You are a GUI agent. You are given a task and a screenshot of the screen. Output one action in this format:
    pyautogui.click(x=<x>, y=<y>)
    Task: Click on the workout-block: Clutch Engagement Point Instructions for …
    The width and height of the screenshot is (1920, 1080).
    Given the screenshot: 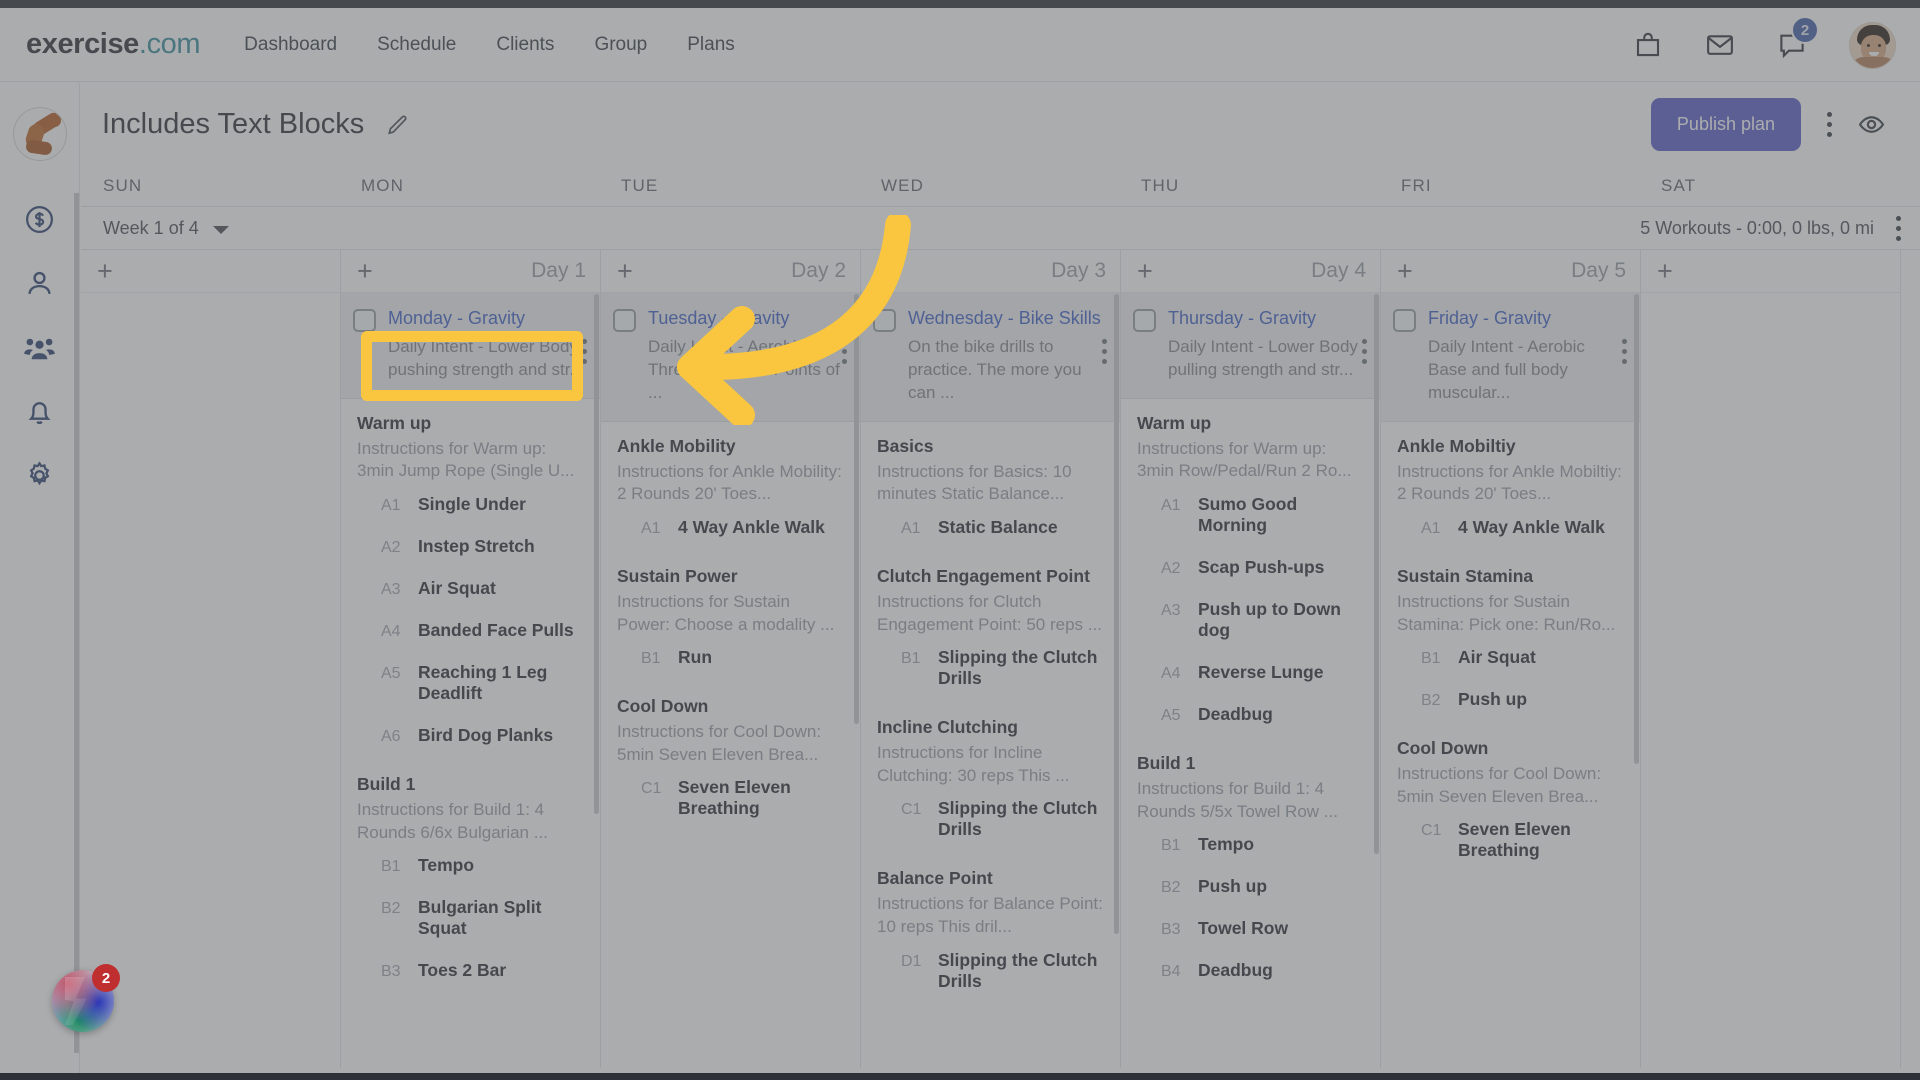 What is the action you would take?
    pyautogui.click(x=990, y=627)
    